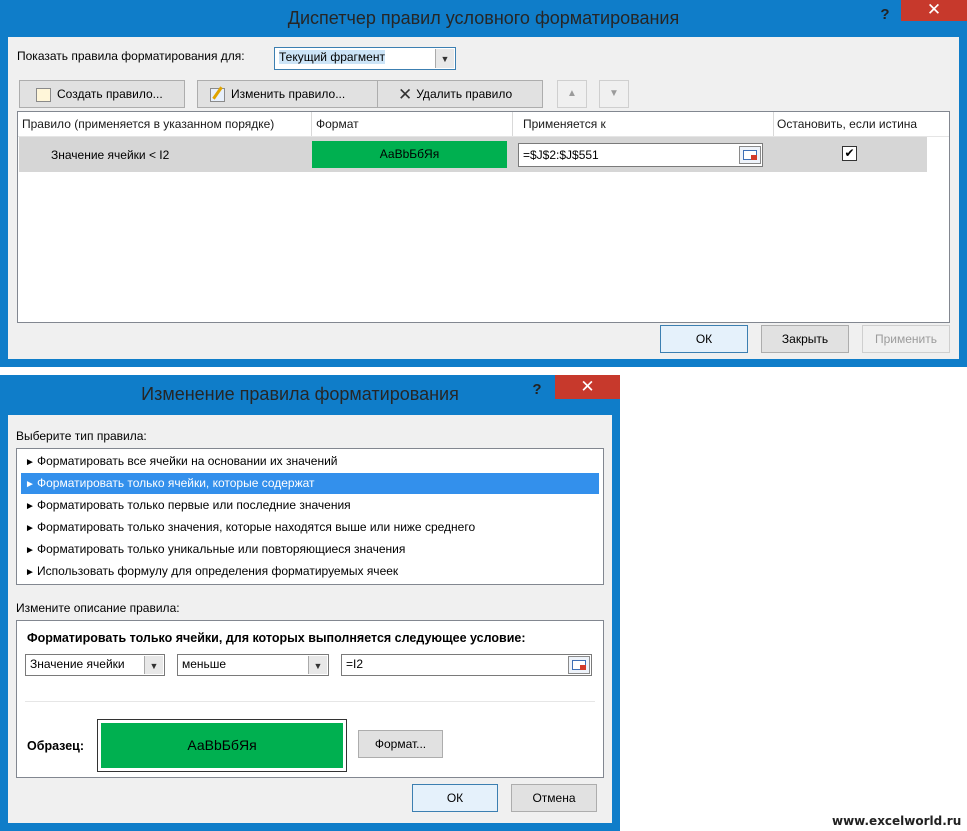  What do you see at coordinates (847, 124) in the screenshot?
I see `column-stop-header: Остановить, если истина` at bounding box center [847, 124].